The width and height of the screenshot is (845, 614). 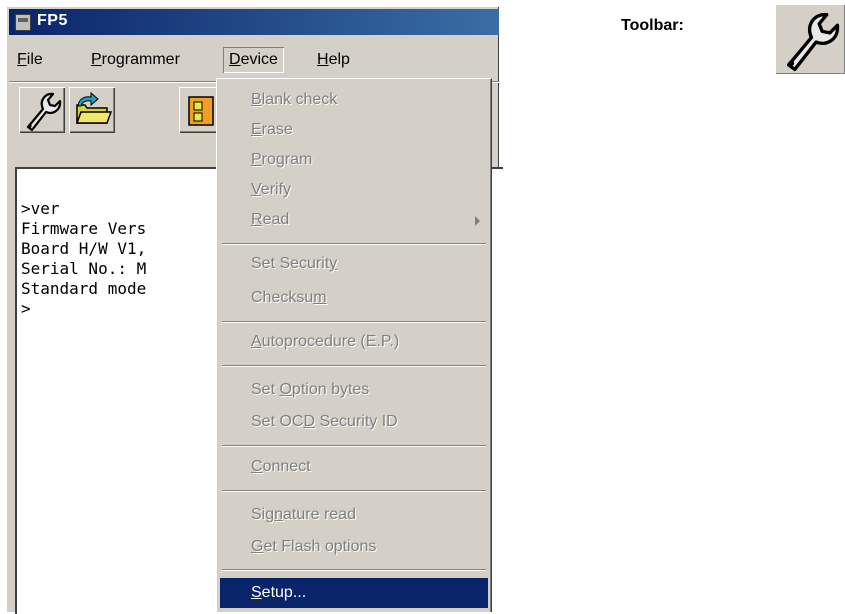 What do you see at coordinates (354, 298) in the screenshot?
I see `menu-item-checksum: Checksum` at bounding box center [354, 298].